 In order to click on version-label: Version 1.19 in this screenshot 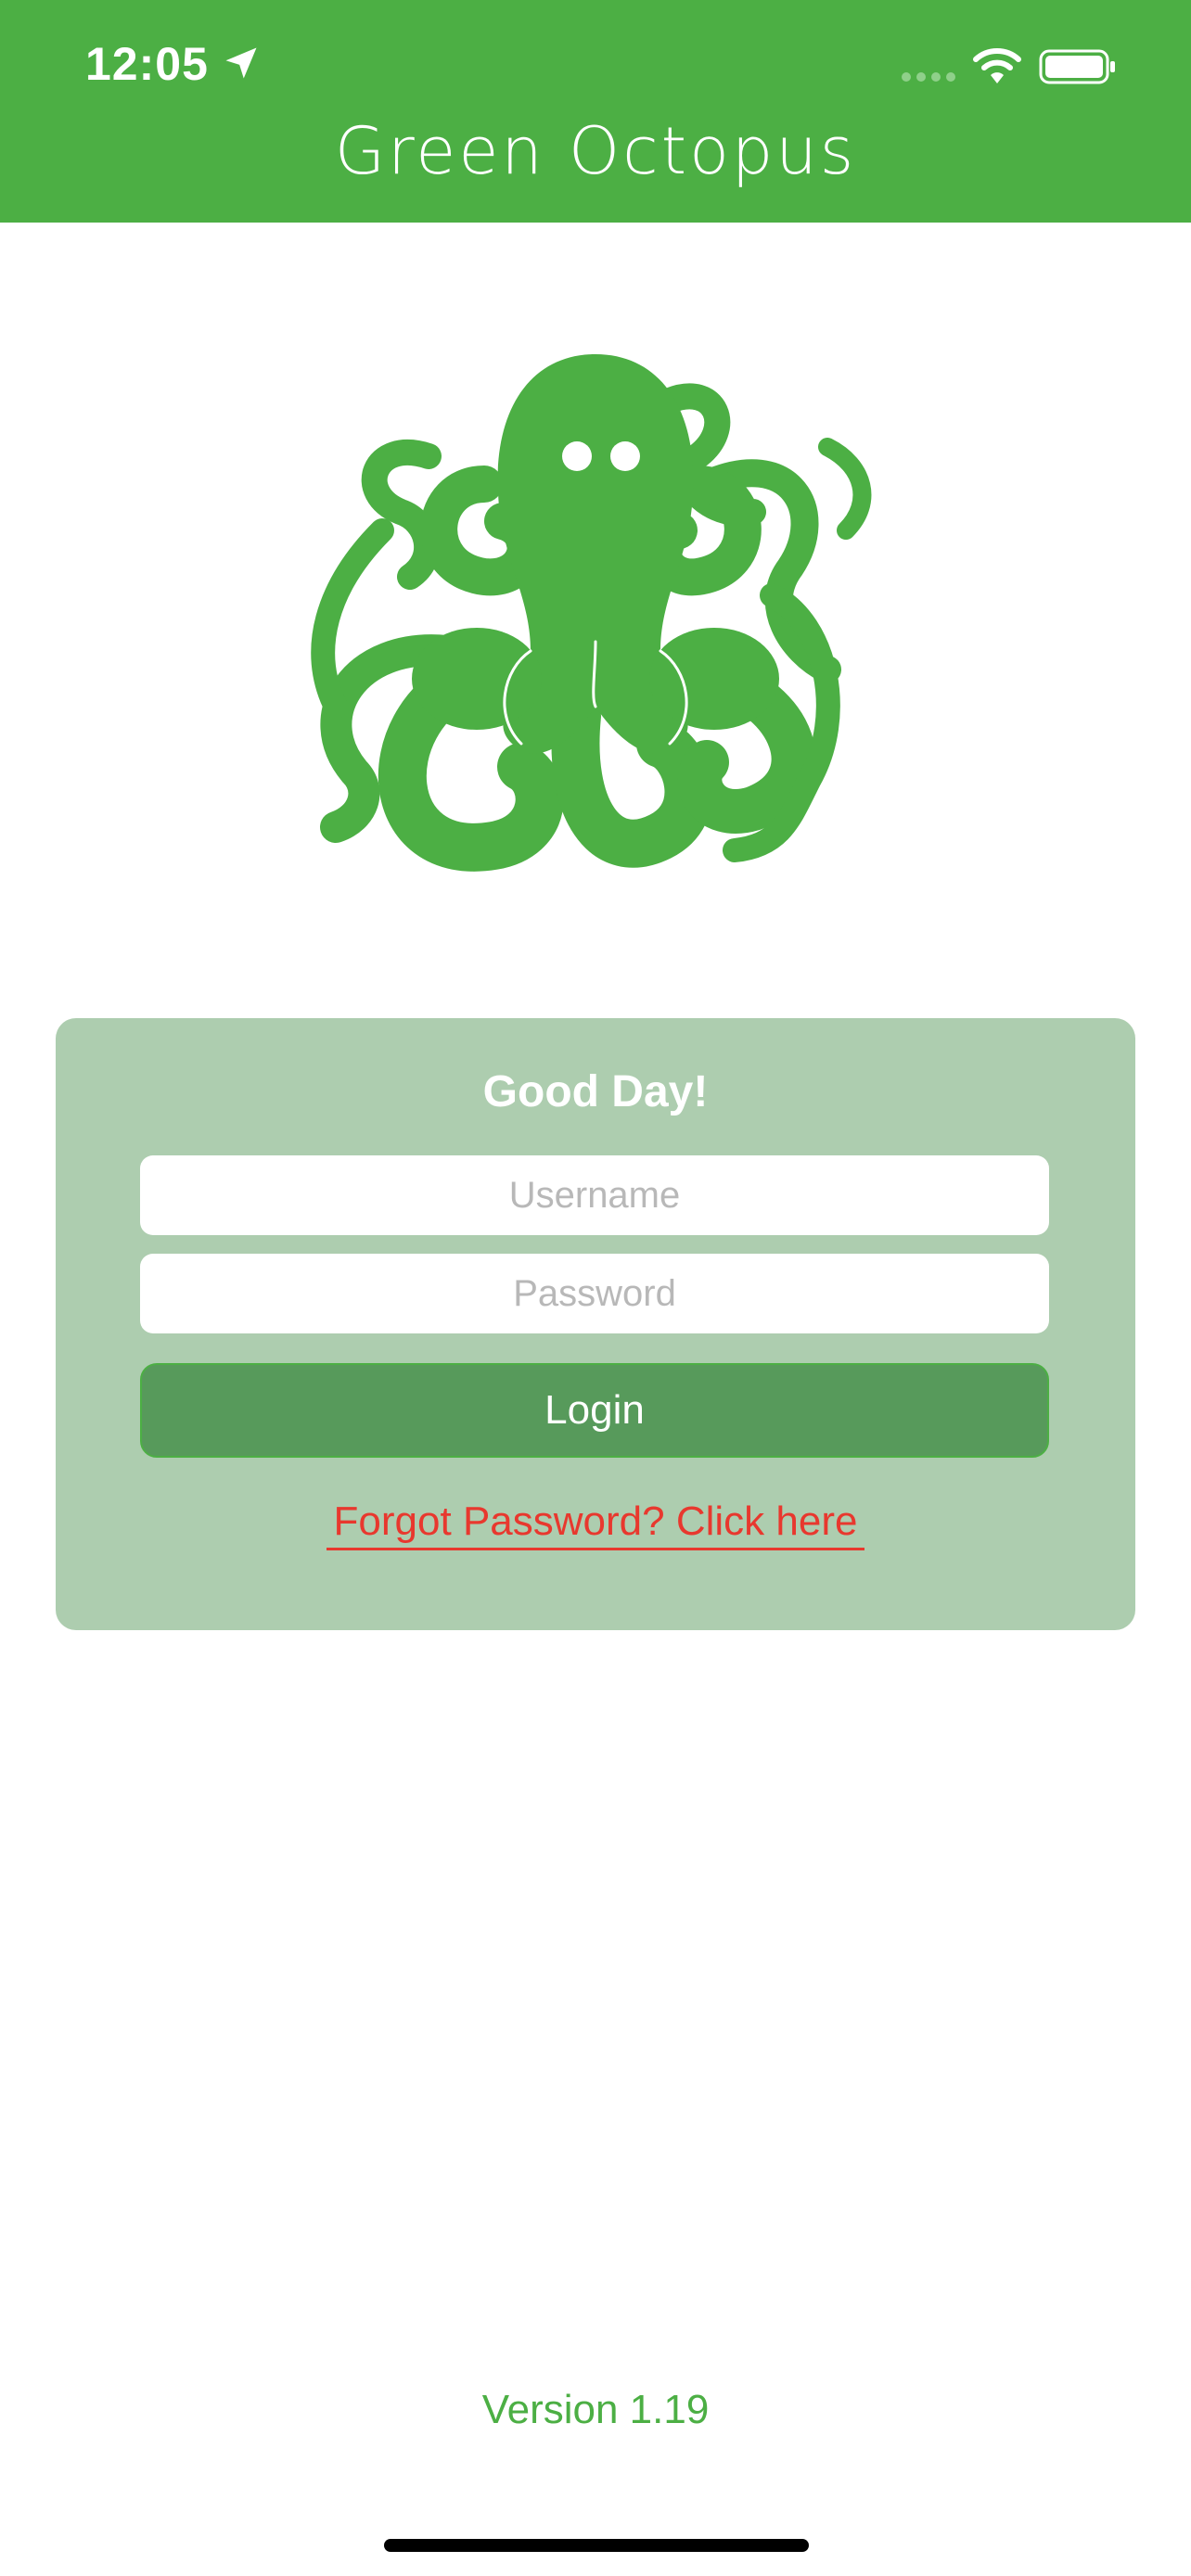, I will do `click(595, 2409)`.